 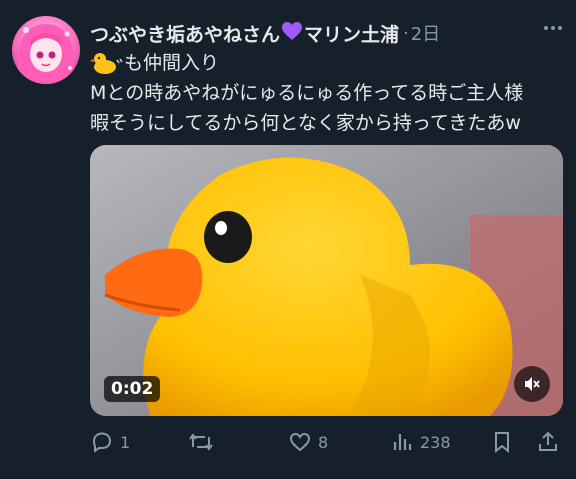 What do you see at coordinates (201, 442) in the screenshot?
I see `retweet-icon` at bounding box center [201, 442].